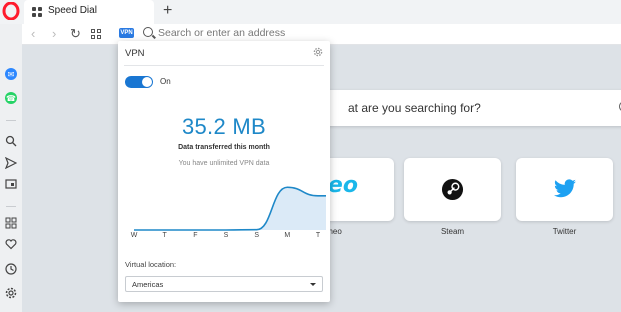  What do you see at coordinates (165, 81) in the screenshot?
I see `vpn-toggle-label: On` at bounding box center [165, 81].